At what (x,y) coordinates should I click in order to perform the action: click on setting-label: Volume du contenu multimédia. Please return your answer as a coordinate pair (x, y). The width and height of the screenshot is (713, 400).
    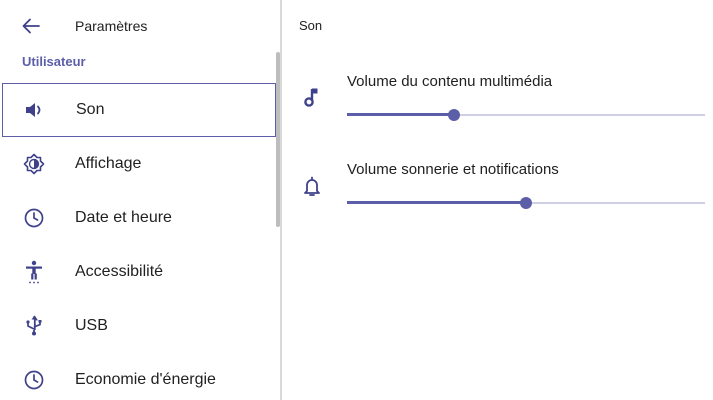
    Looking at the image, I should click on (450, 81).